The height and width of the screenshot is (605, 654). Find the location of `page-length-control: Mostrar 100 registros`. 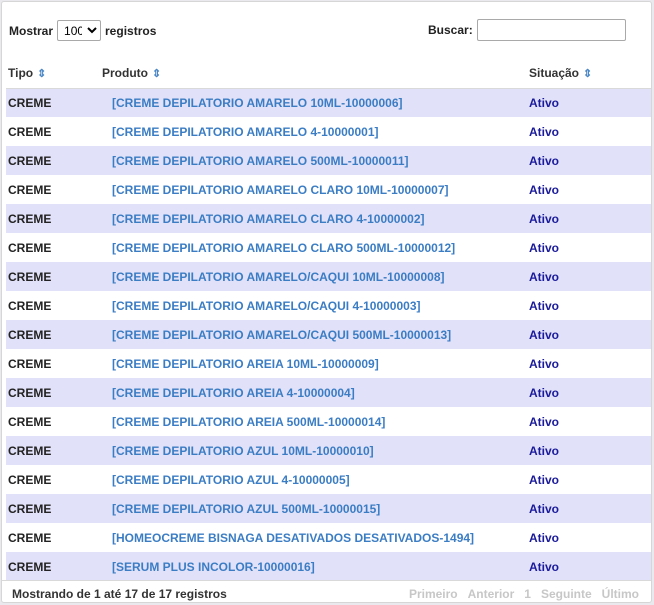

page-length-control: Mostrar 100 registros is located at coordinates (82, 30).